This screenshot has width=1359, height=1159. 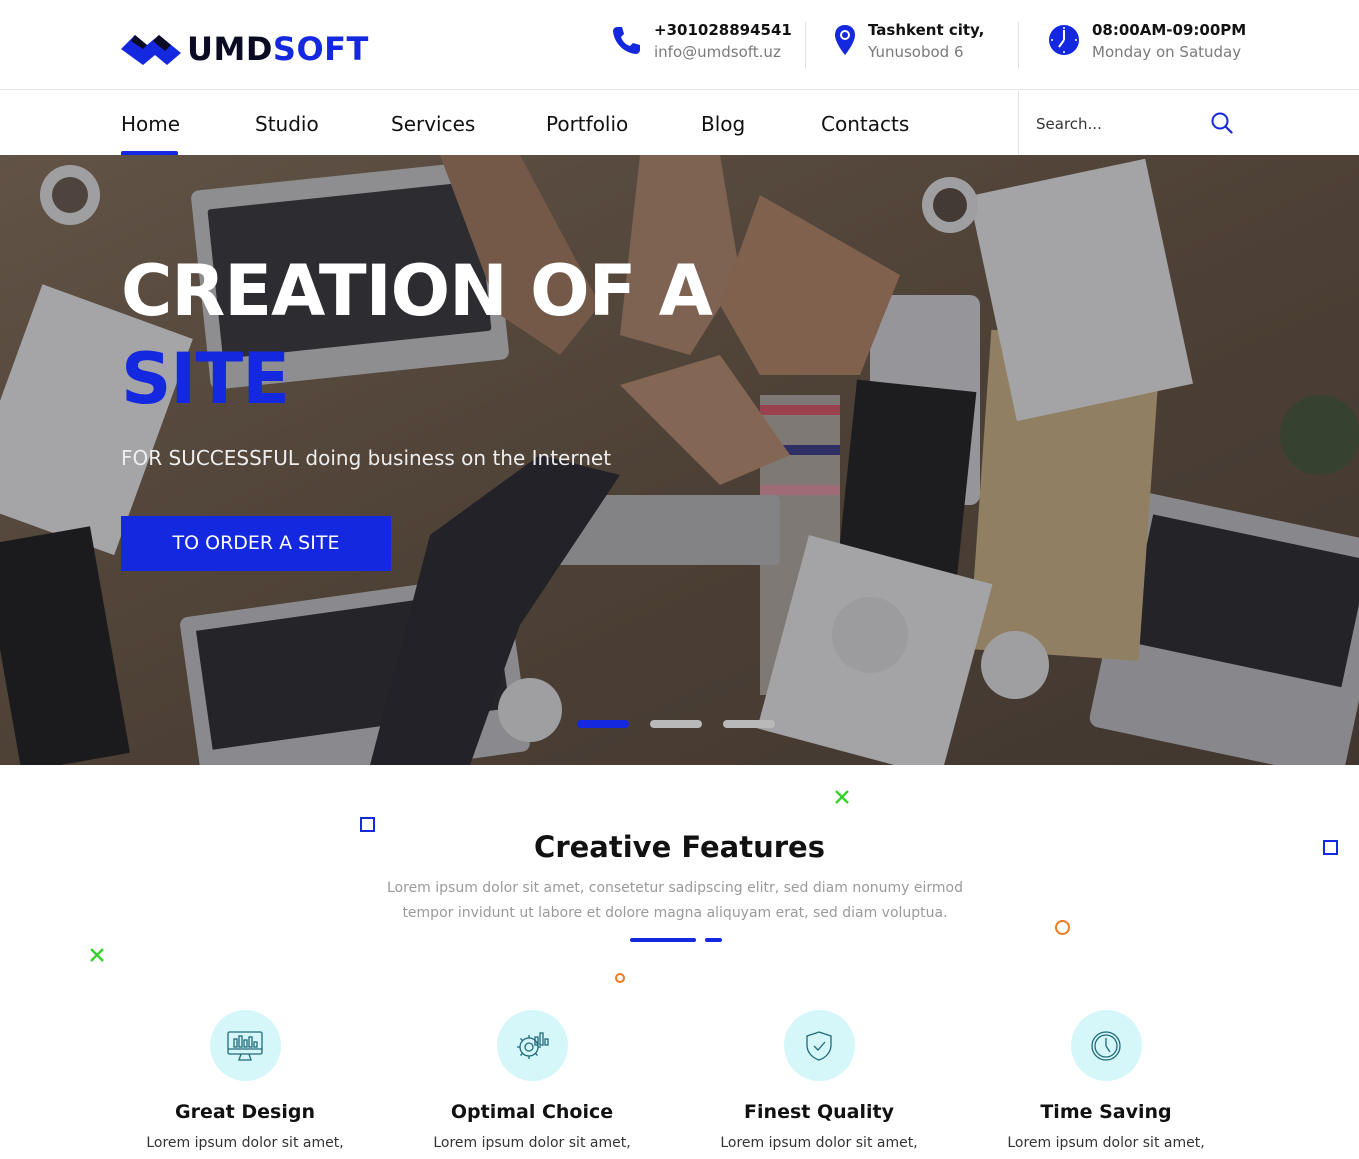 I want to click on hero-title-line1: CREATION OF A, so click(x=417, y=291).